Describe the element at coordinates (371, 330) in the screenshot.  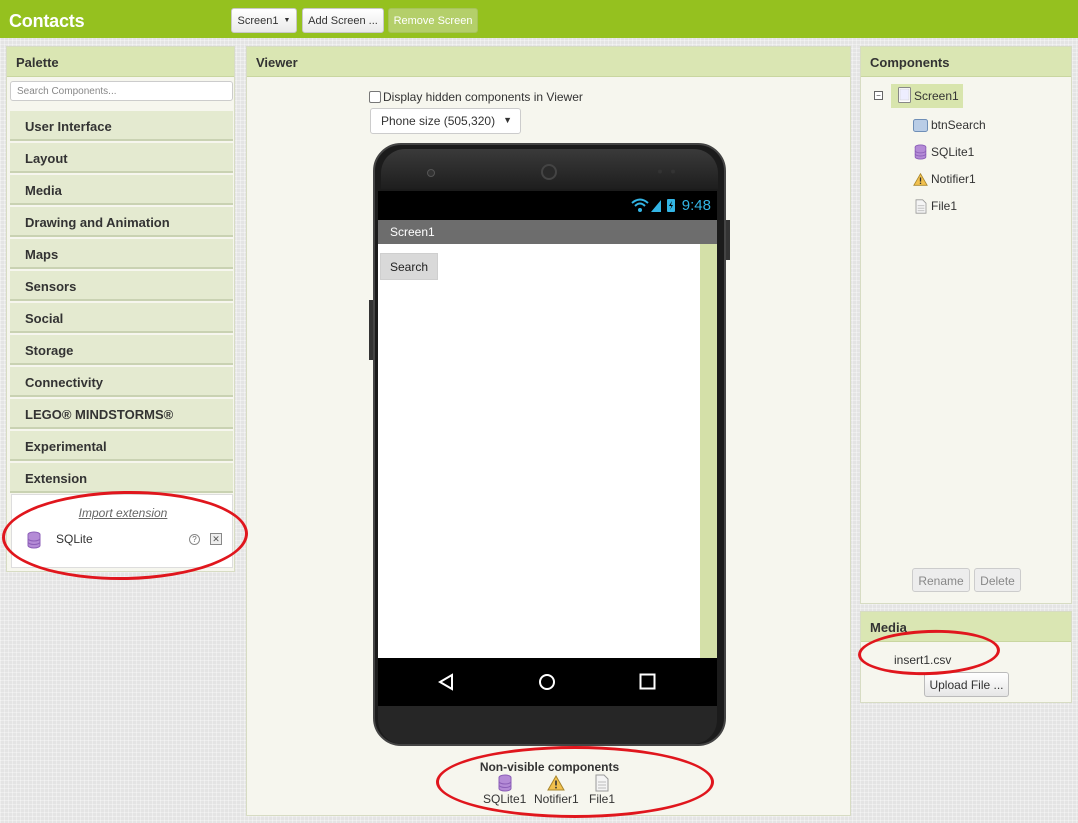
I see `phone-side-button-left` at that location.